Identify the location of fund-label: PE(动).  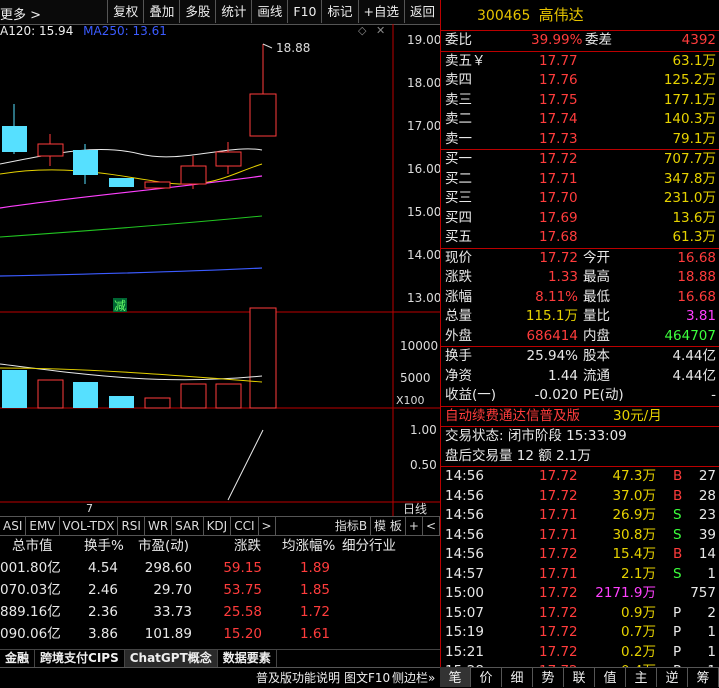
(603, 395).